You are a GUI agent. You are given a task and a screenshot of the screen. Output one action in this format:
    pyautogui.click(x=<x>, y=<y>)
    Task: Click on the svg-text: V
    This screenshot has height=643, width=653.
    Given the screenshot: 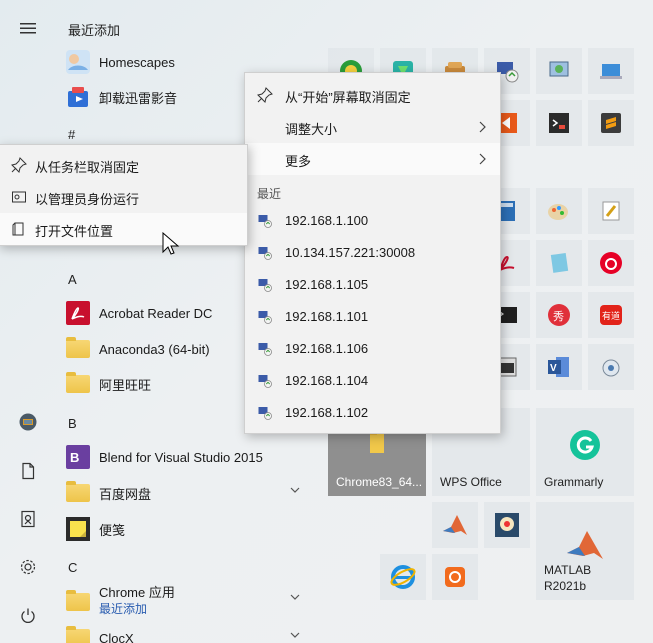 What is the action you would take?
    pyautogui.click(x=553, y=368)
    